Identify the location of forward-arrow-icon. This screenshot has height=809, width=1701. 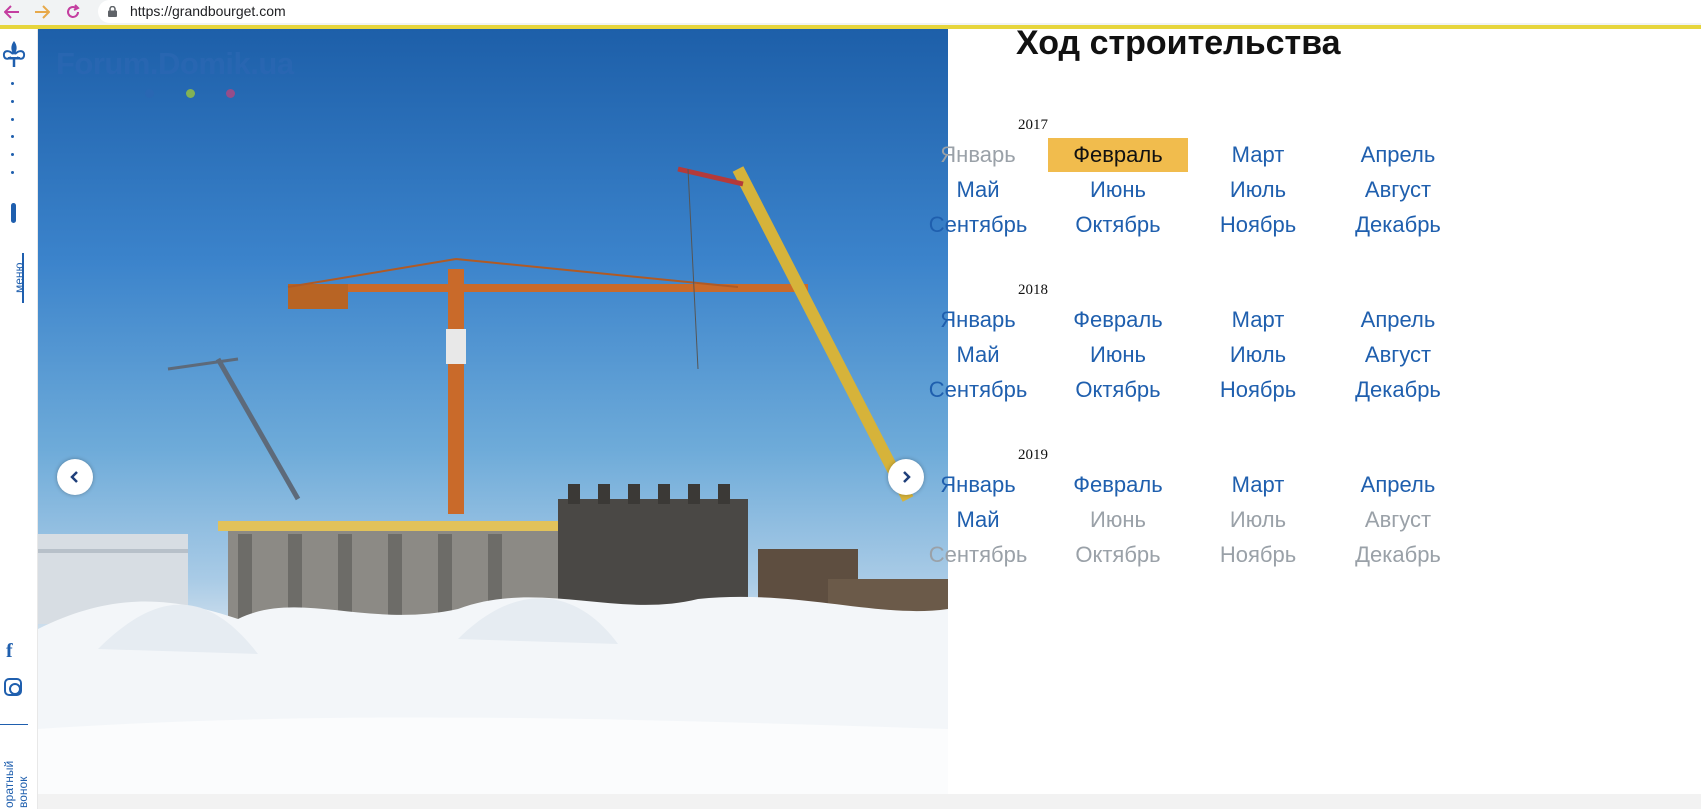
(42, 12).